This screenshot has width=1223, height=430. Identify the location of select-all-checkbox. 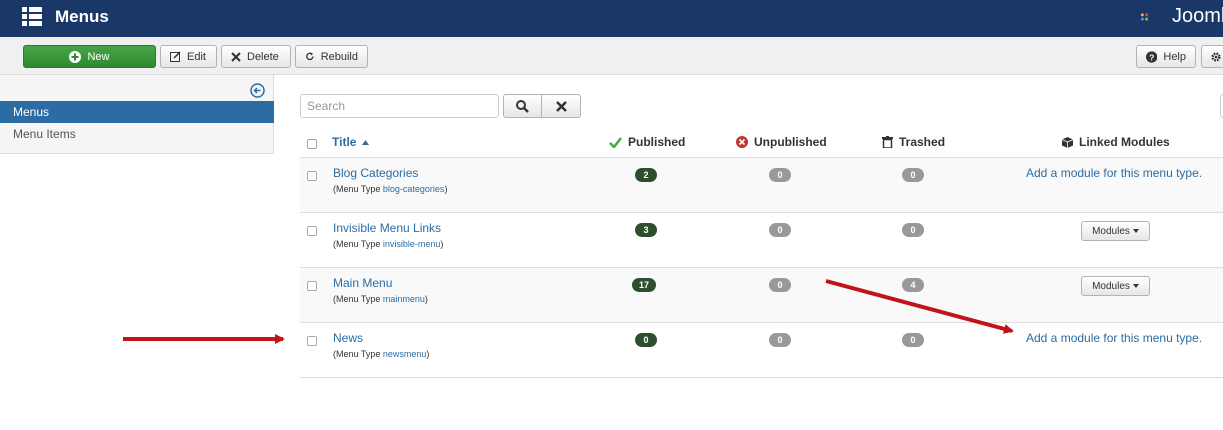
(312, 144).